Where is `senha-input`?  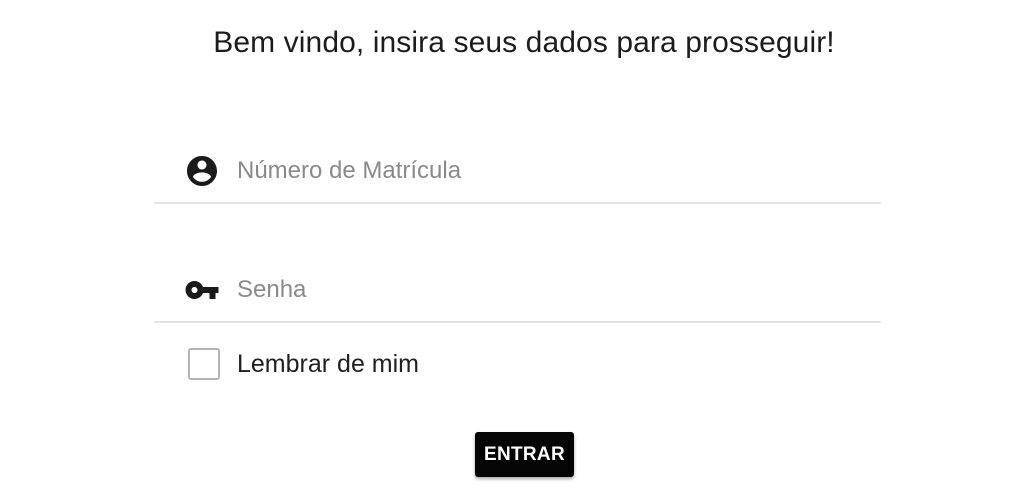 senha-input is located at coordinates (547, 290).